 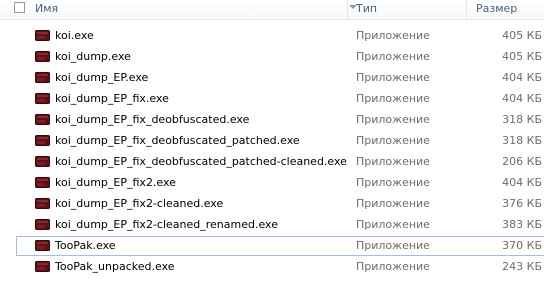 What do you see at coordinates (272, 267) in the screenshot?
I see `file-row: TooPak_unpacked.exe Приложение 243 КБ` at bounding box center [272, 267].